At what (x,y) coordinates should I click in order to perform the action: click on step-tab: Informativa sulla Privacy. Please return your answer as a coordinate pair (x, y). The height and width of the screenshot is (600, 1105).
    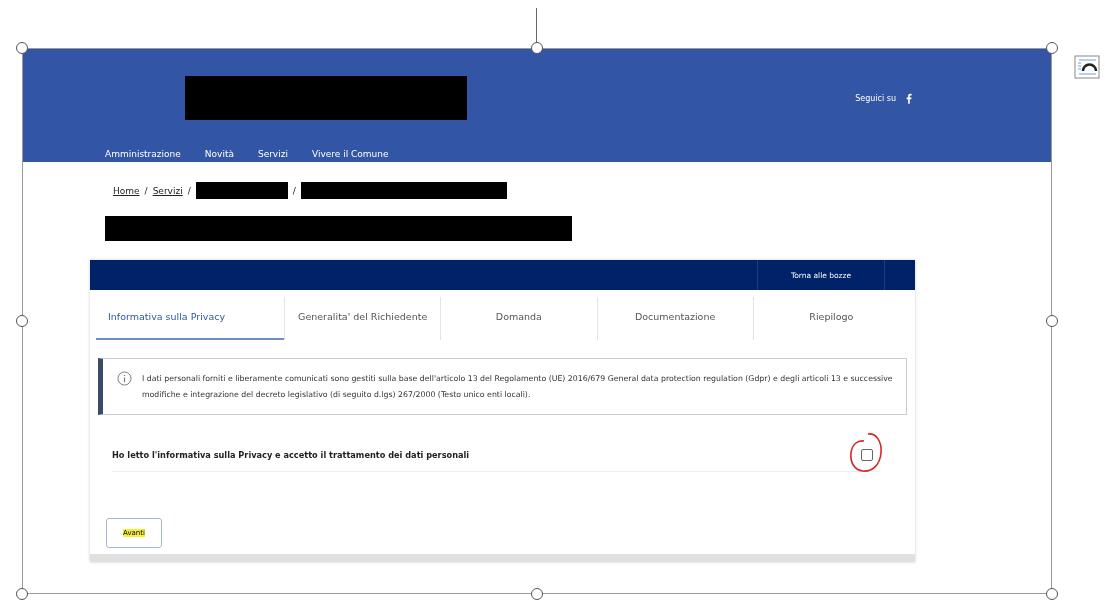
    Looking at the image, I should click on (190, 318).